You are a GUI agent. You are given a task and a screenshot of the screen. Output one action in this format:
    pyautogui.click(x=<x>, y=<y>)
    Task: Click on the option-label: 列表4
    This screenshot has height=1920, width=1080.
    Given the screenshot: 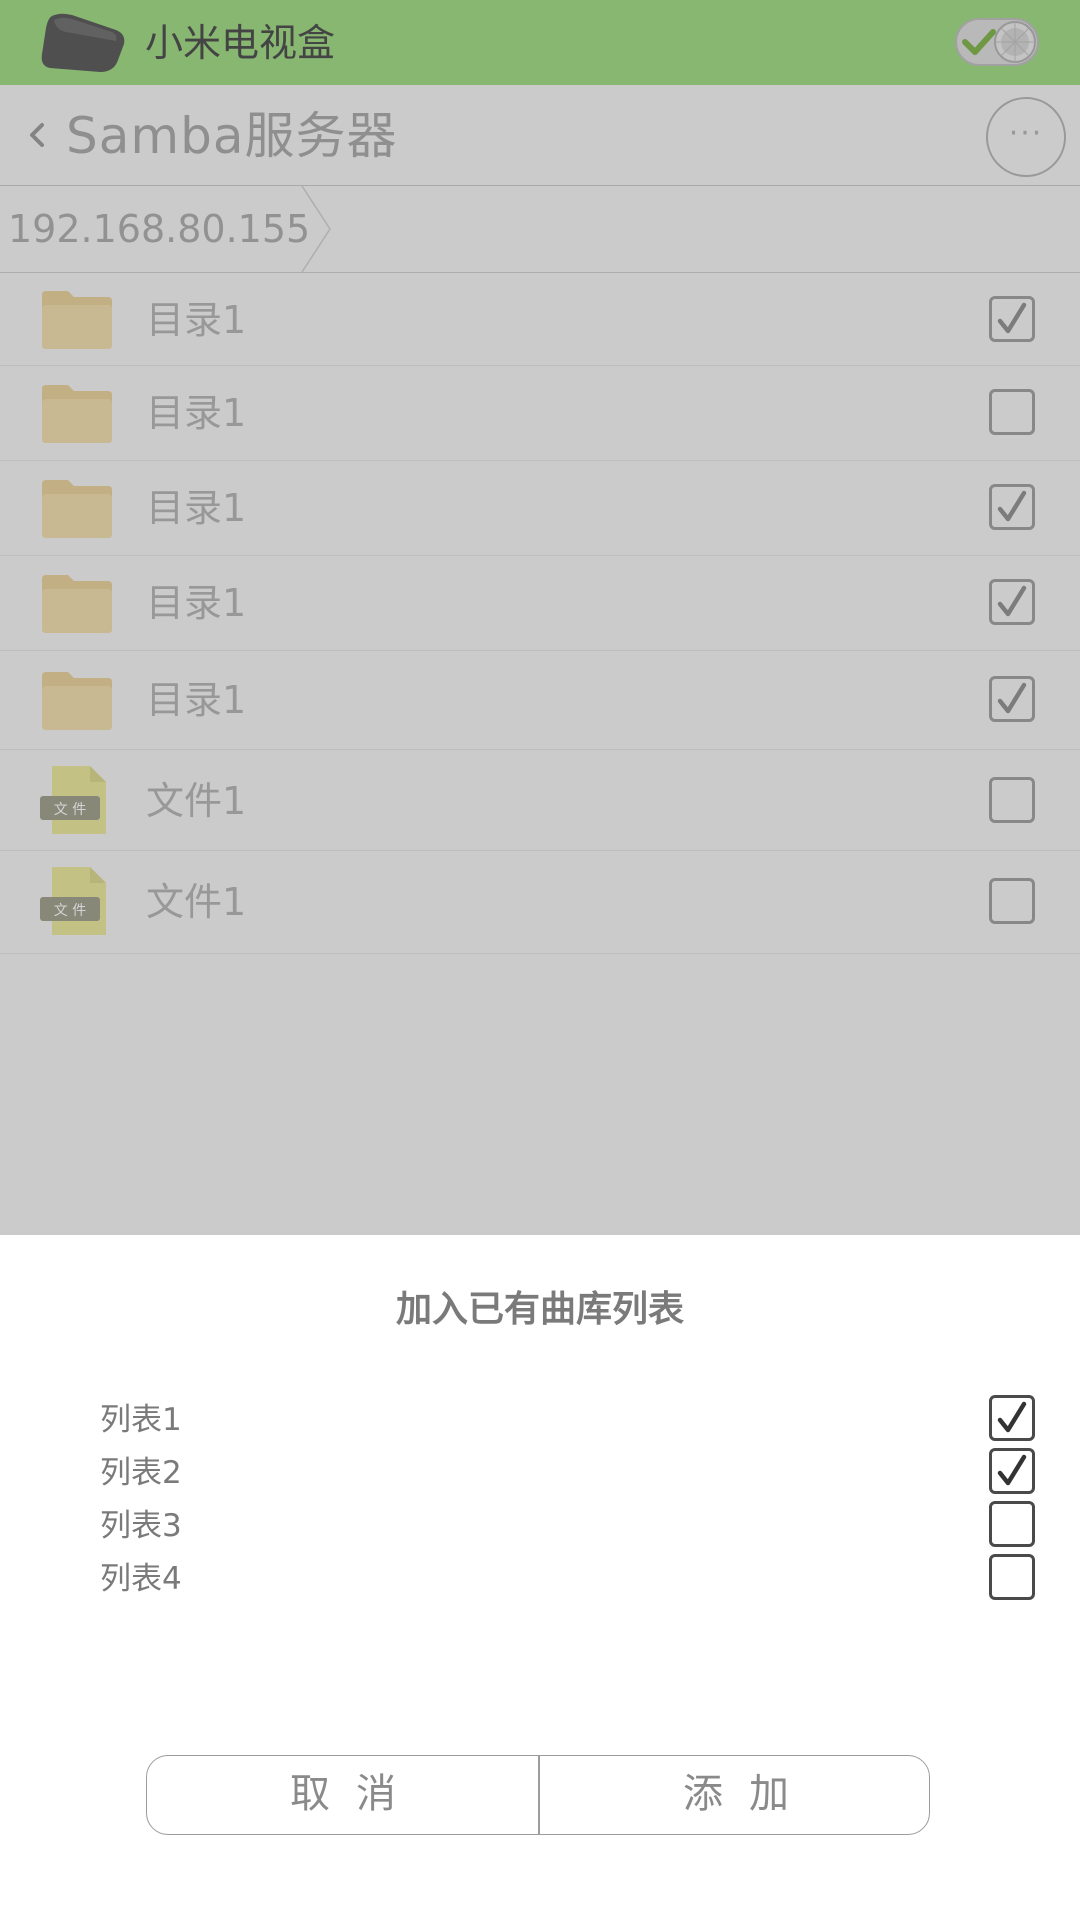 What is the action you would take?
    pyautogui.click(x=141, y=1579)
    